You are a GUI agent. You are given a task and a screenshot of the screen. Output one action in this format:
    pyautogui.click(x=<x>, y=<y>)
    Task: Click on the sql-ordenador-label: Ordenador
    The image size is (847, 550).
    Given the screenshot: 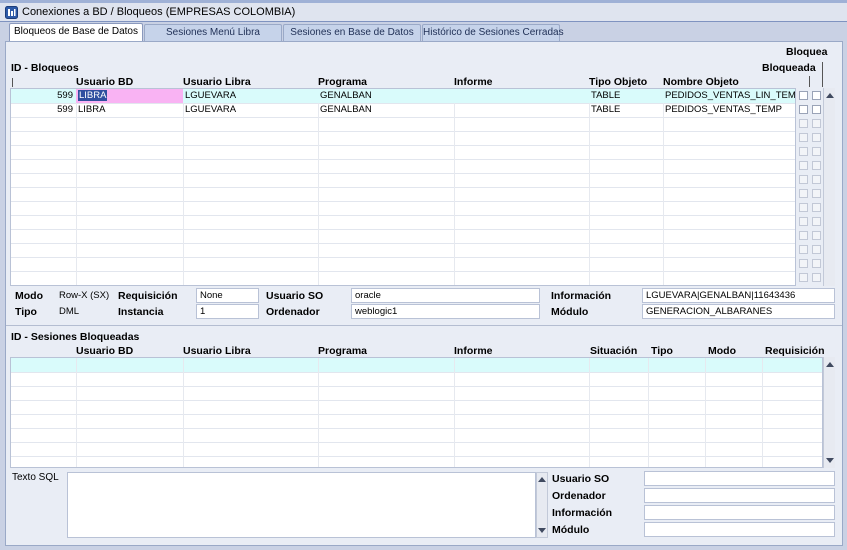 What is the action you would take?
    pyautogui.click(x=579, y=496)
    